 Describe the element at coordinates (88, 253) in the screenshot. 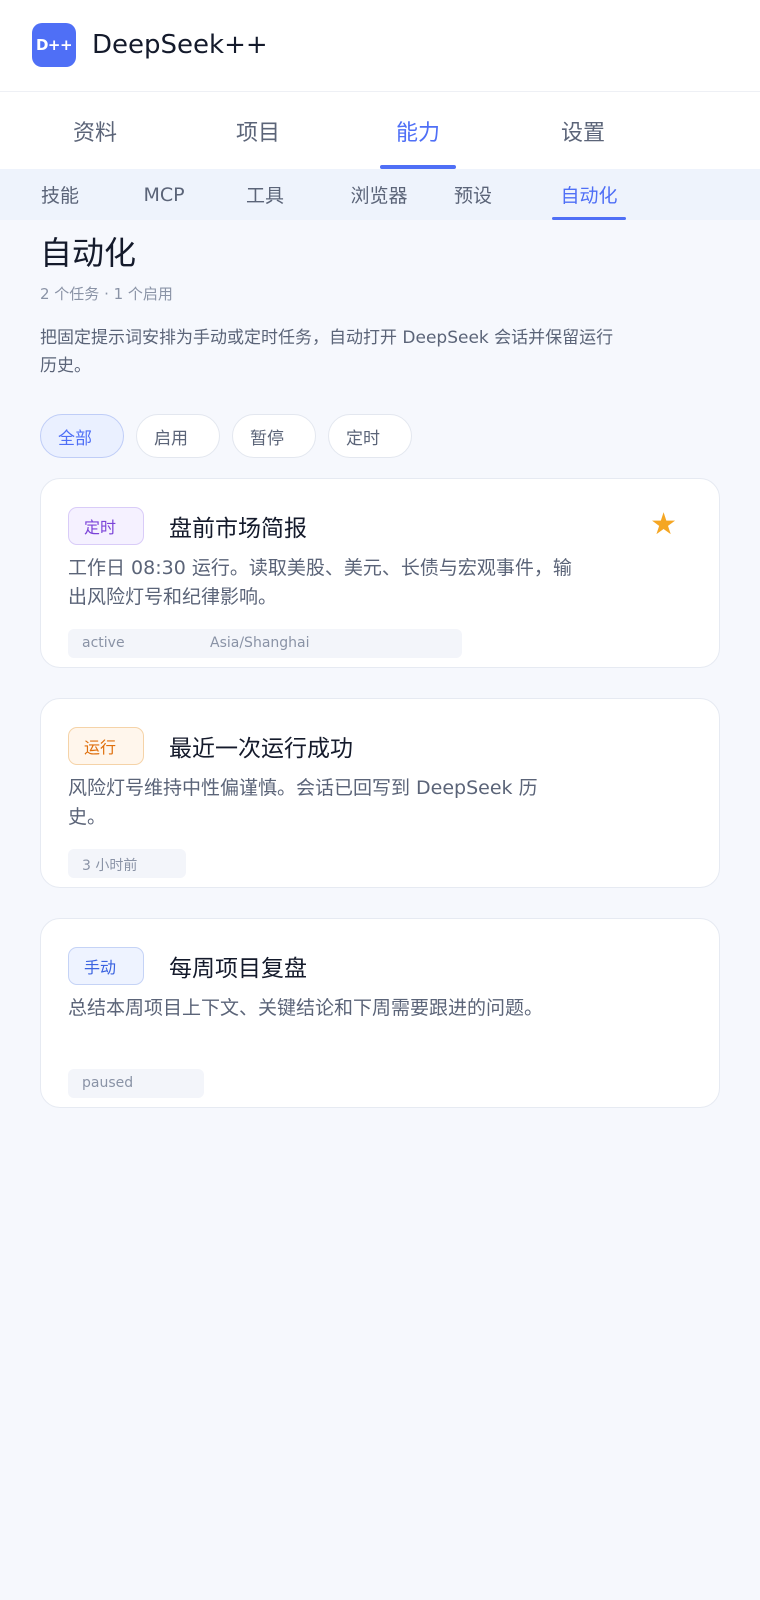

I see `page-title: 自动化` at that location.